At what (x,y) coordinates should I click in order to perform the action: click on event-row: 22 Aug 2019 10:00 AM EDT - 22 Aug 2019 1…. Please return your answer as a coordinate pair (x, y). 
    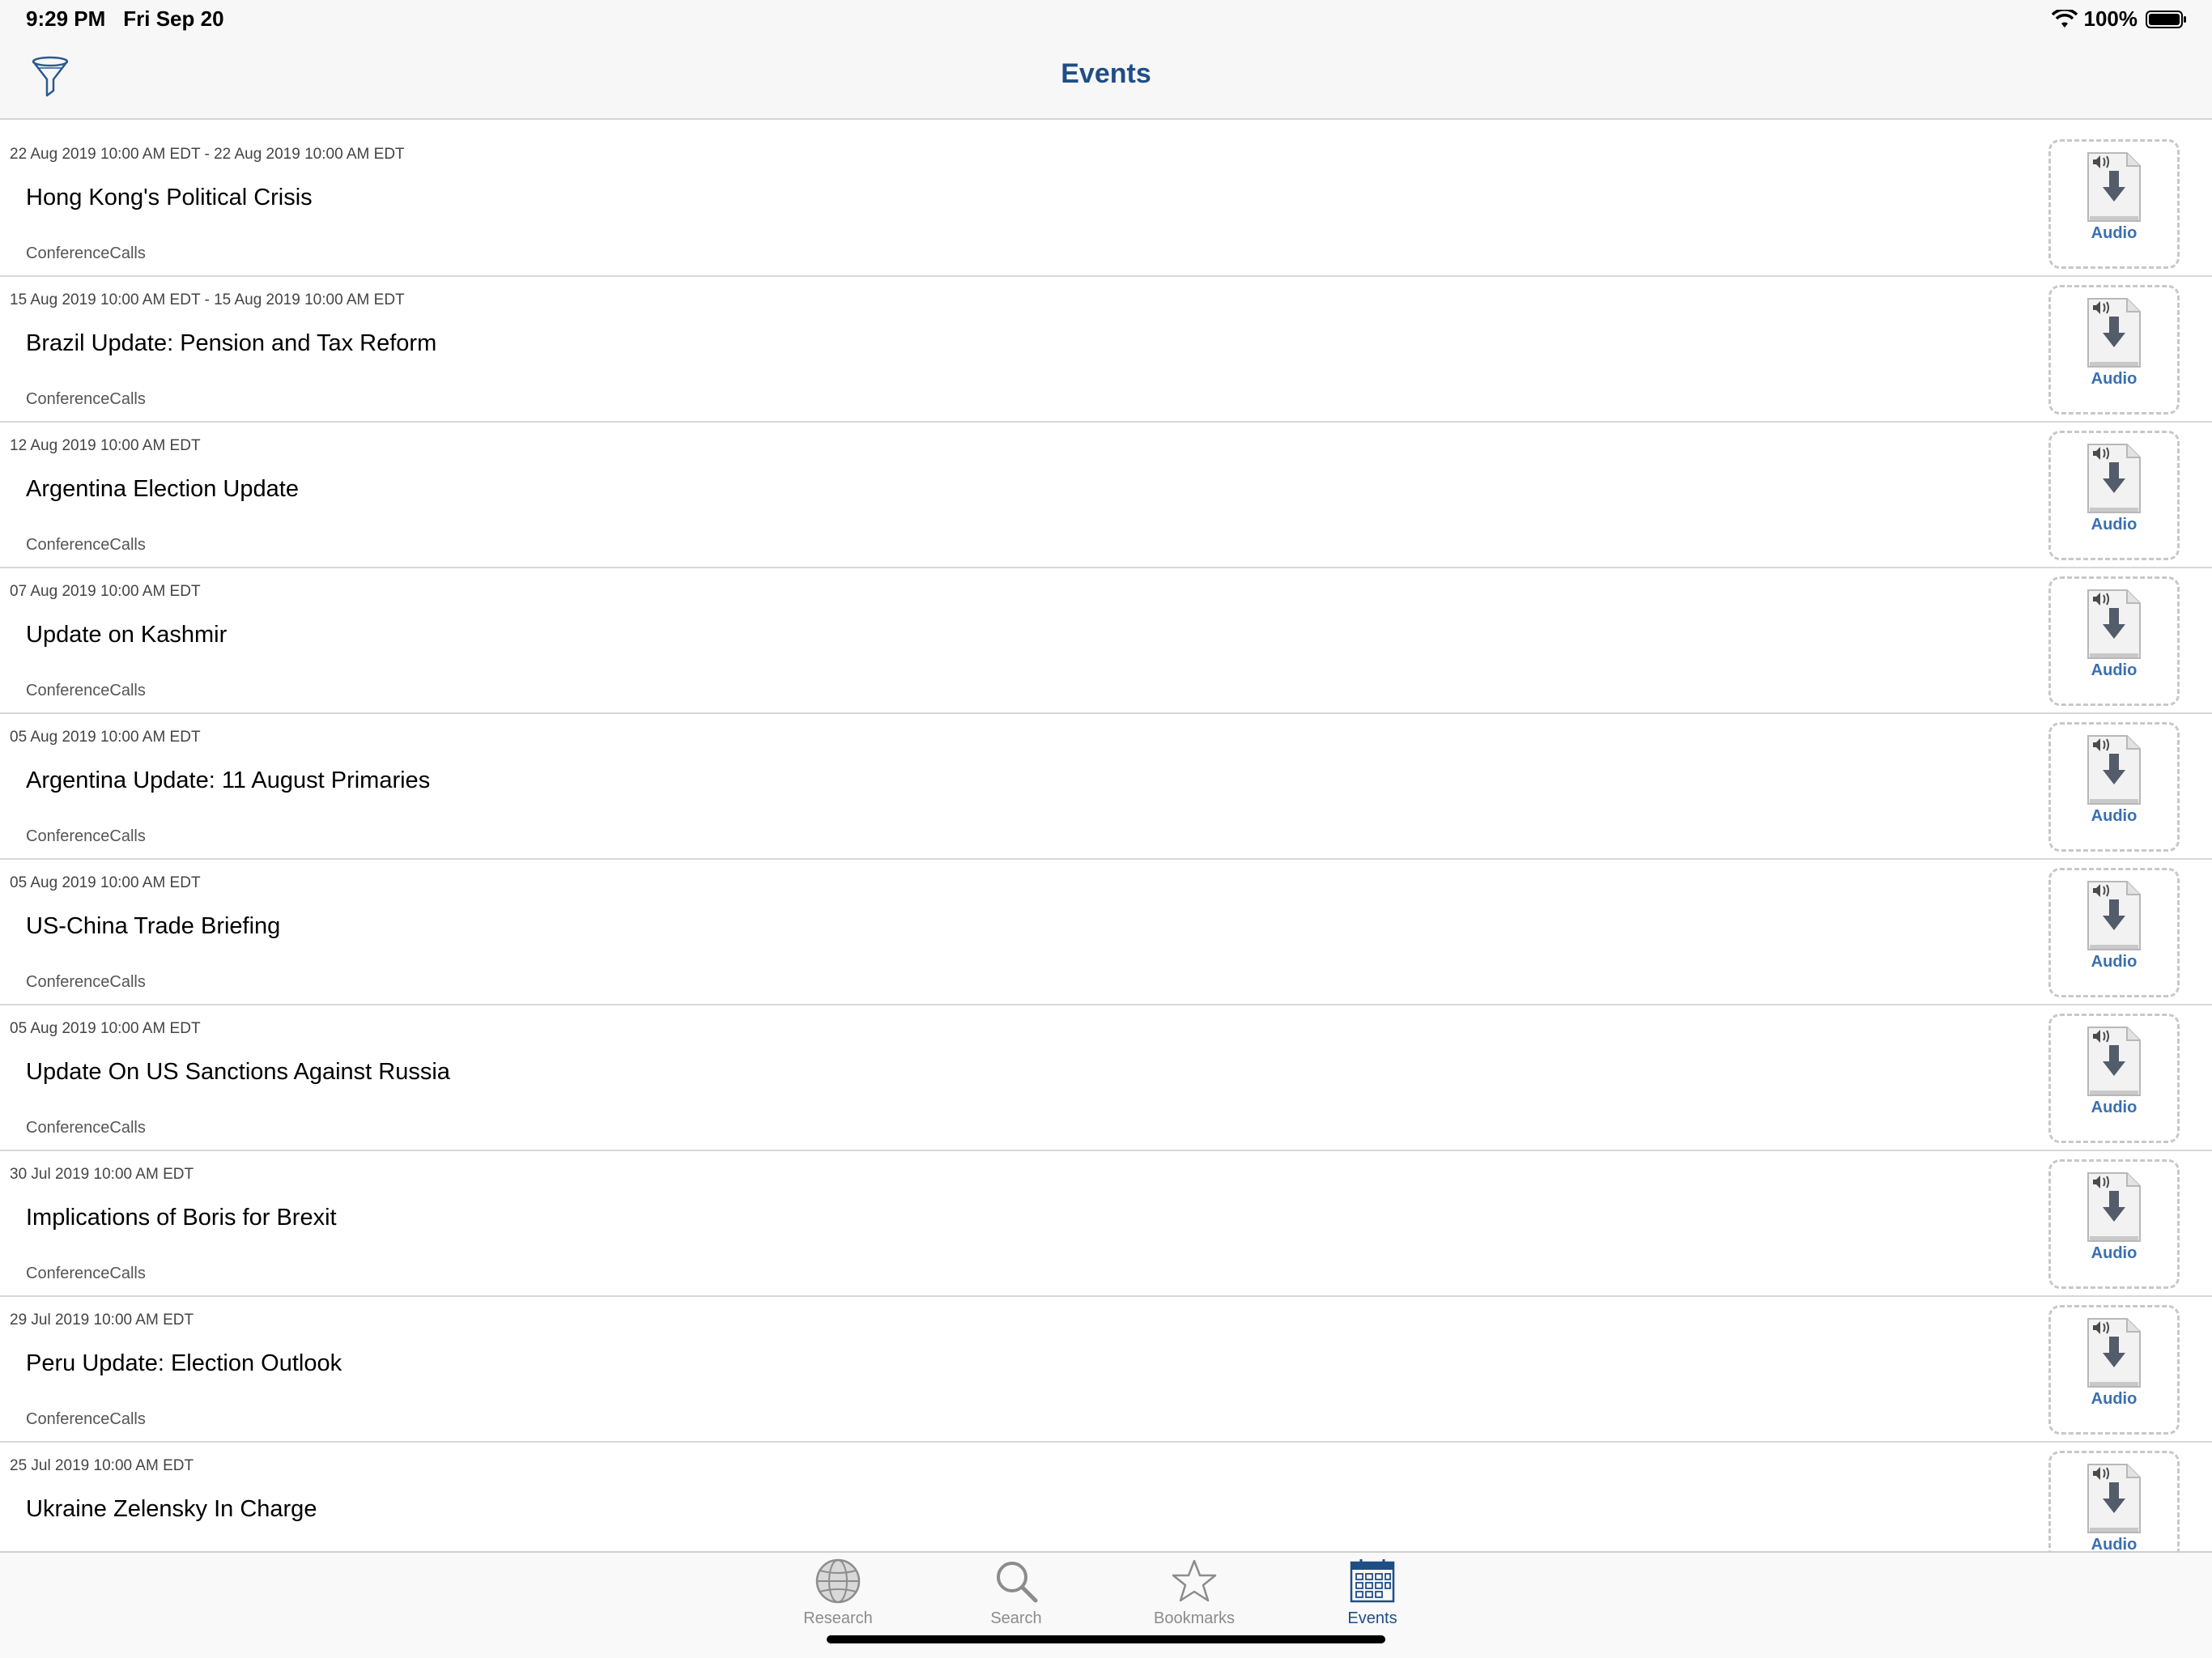
    Looking at the image, I should click on (1106, 204).